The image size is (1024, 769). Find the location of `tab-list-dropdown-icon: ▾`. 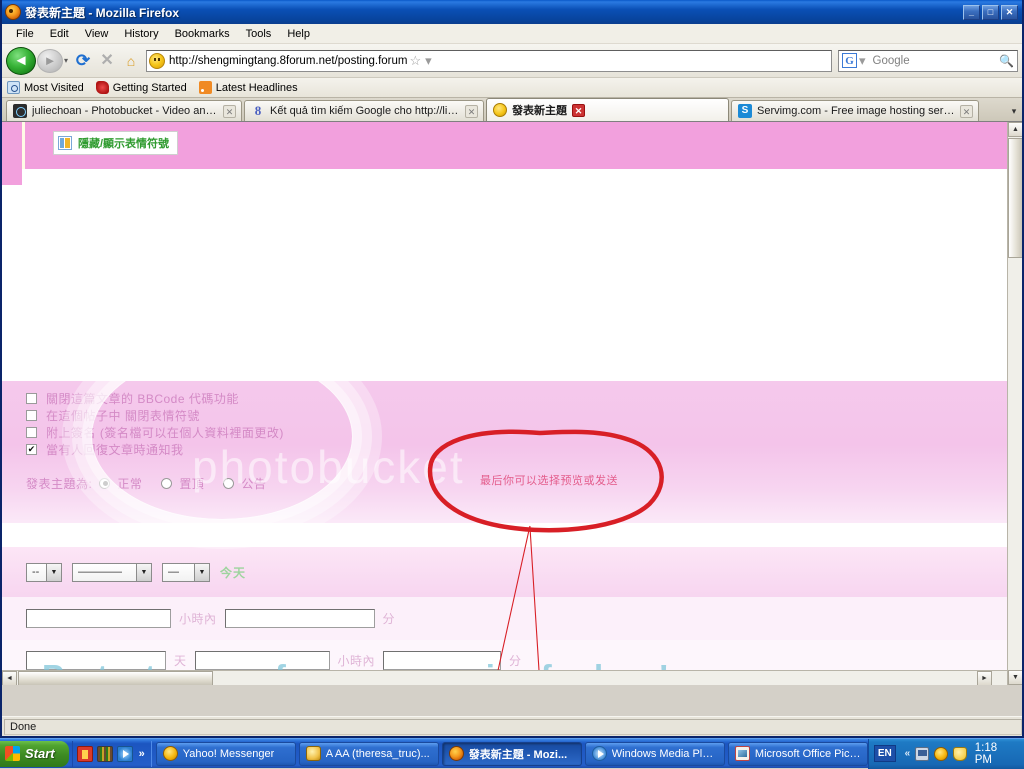

tab-list-dropdown-icon: ▾ is located at coordinates (1014, 113).